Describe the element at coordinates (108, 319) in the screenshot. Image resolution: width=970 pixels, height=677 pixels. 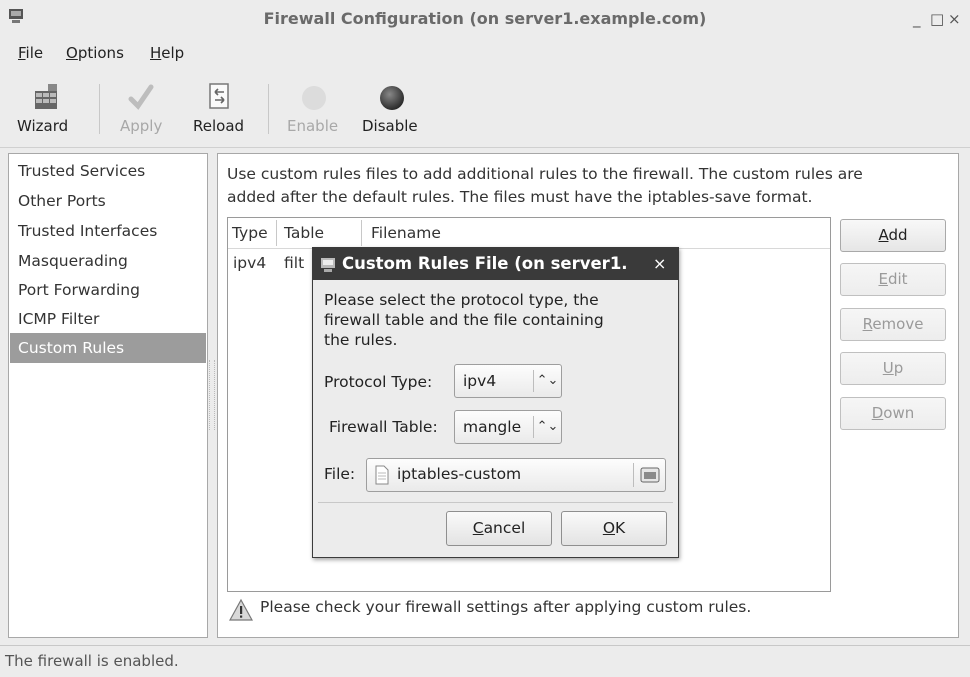
I see `sidebar-item-icmp-filter: ICMP Filter` at that location.